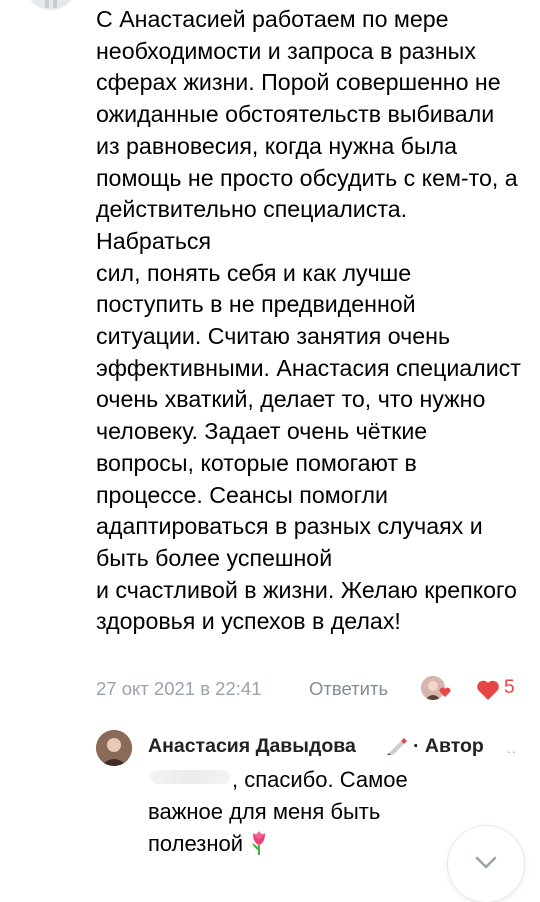 The width and height of the screenshot is (540, 902). I want to click on scroll-down-button, so click(486, 864).